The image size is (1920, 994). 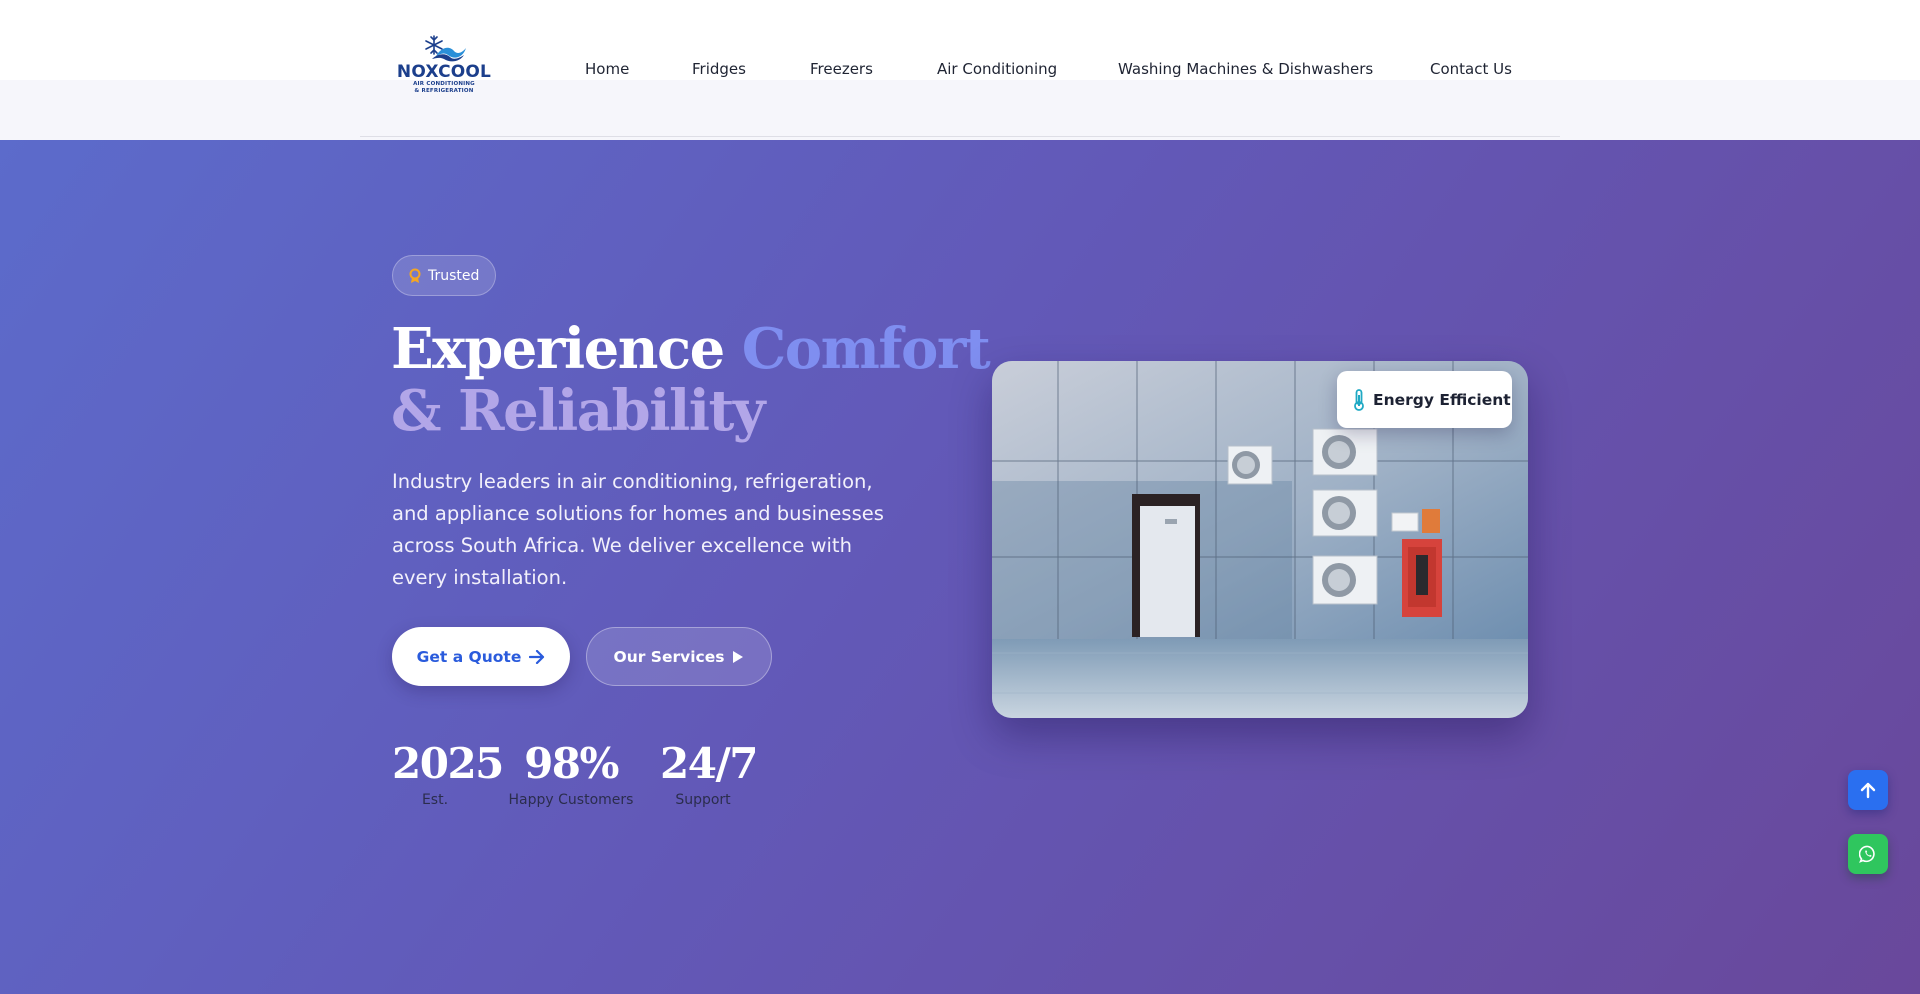 I want to click on hero-headline: Experience Comfort & Reliability, so click(x=691, y=380).